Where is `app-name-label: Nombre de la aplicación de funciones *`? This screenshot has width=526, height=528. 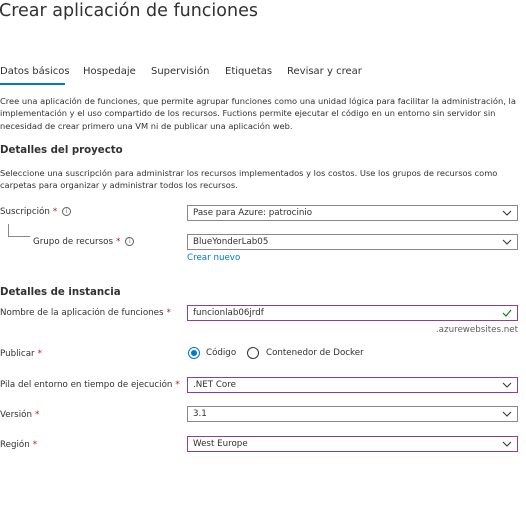
app-name-label: Nombre de la aplicación de funciones * is located at coordinates (85, 313).